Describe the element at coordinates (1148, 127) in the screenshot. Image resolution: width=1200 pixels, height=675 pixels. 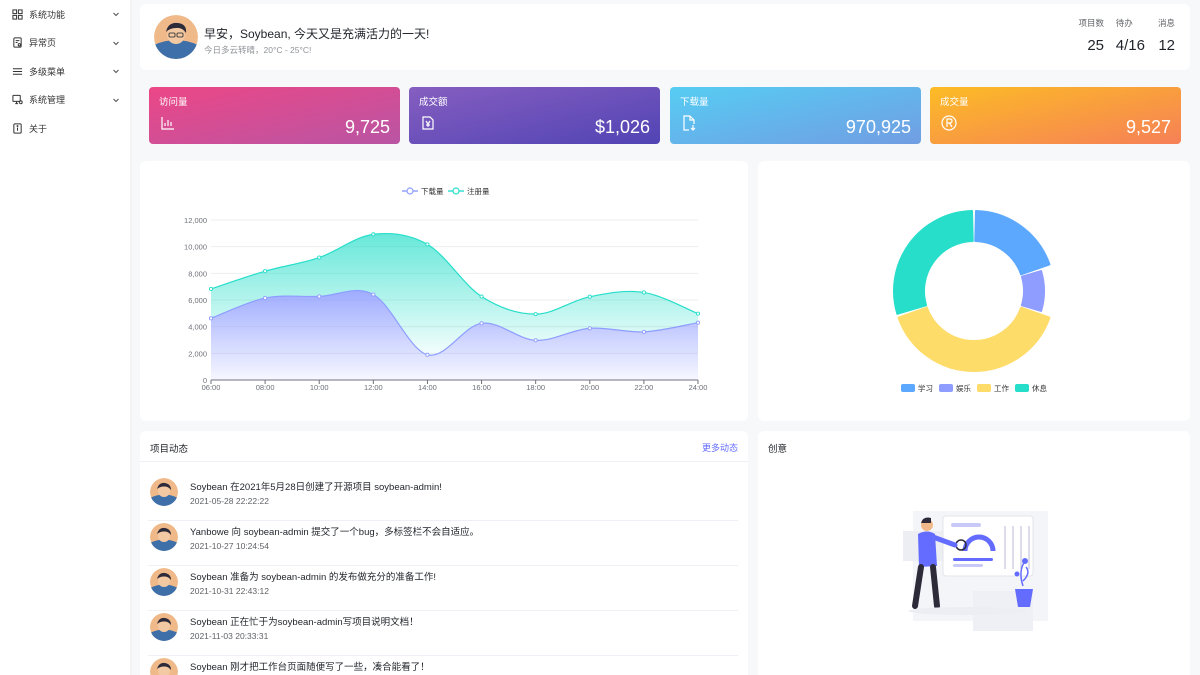
I see `metric-value: 9,527` at that location.